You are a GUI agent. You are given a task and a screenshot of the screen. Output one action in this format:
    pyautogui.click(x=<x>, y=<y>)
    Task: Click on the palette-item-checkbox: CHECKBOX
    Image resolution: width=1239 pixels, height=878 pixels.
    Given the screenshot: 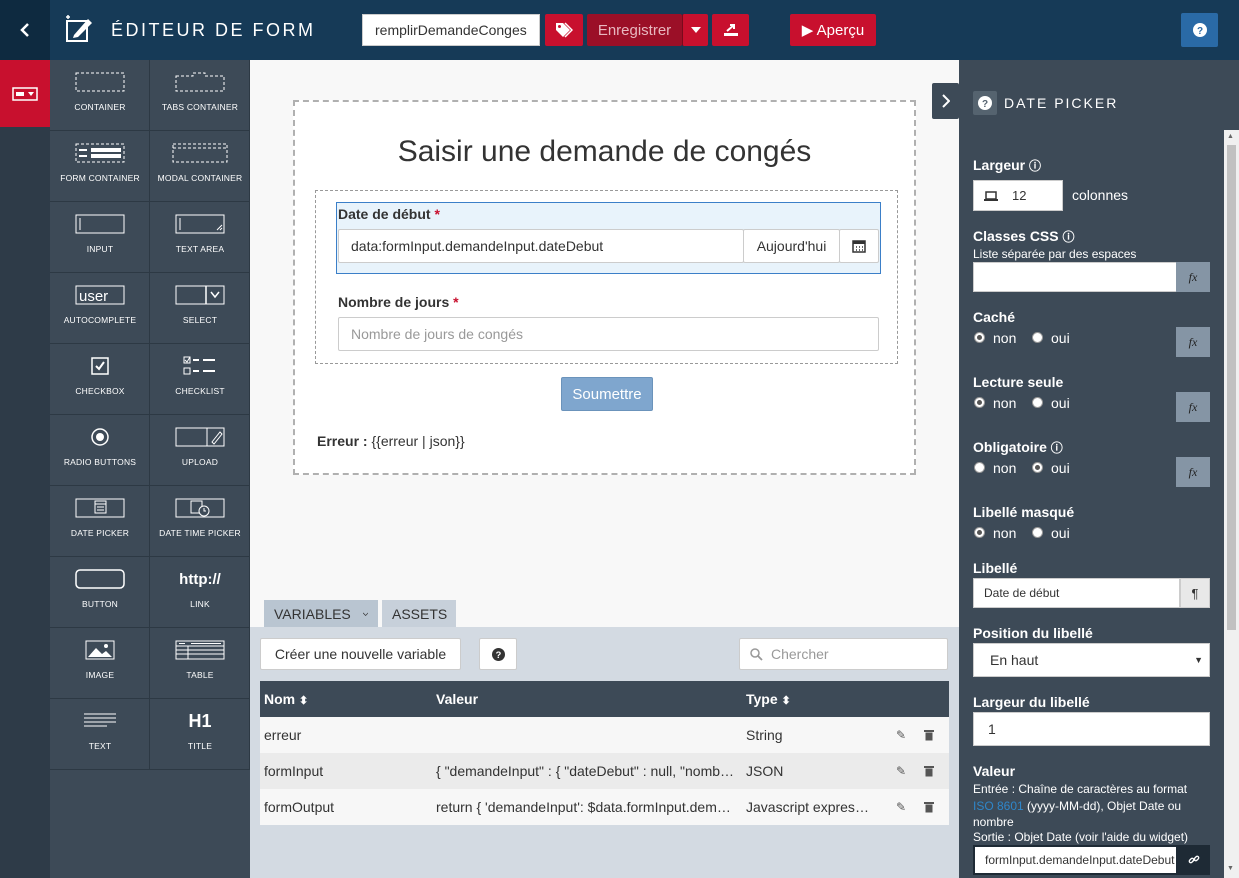 What is the action you would take?
    pyautogui.click(x=100, y=379)
    